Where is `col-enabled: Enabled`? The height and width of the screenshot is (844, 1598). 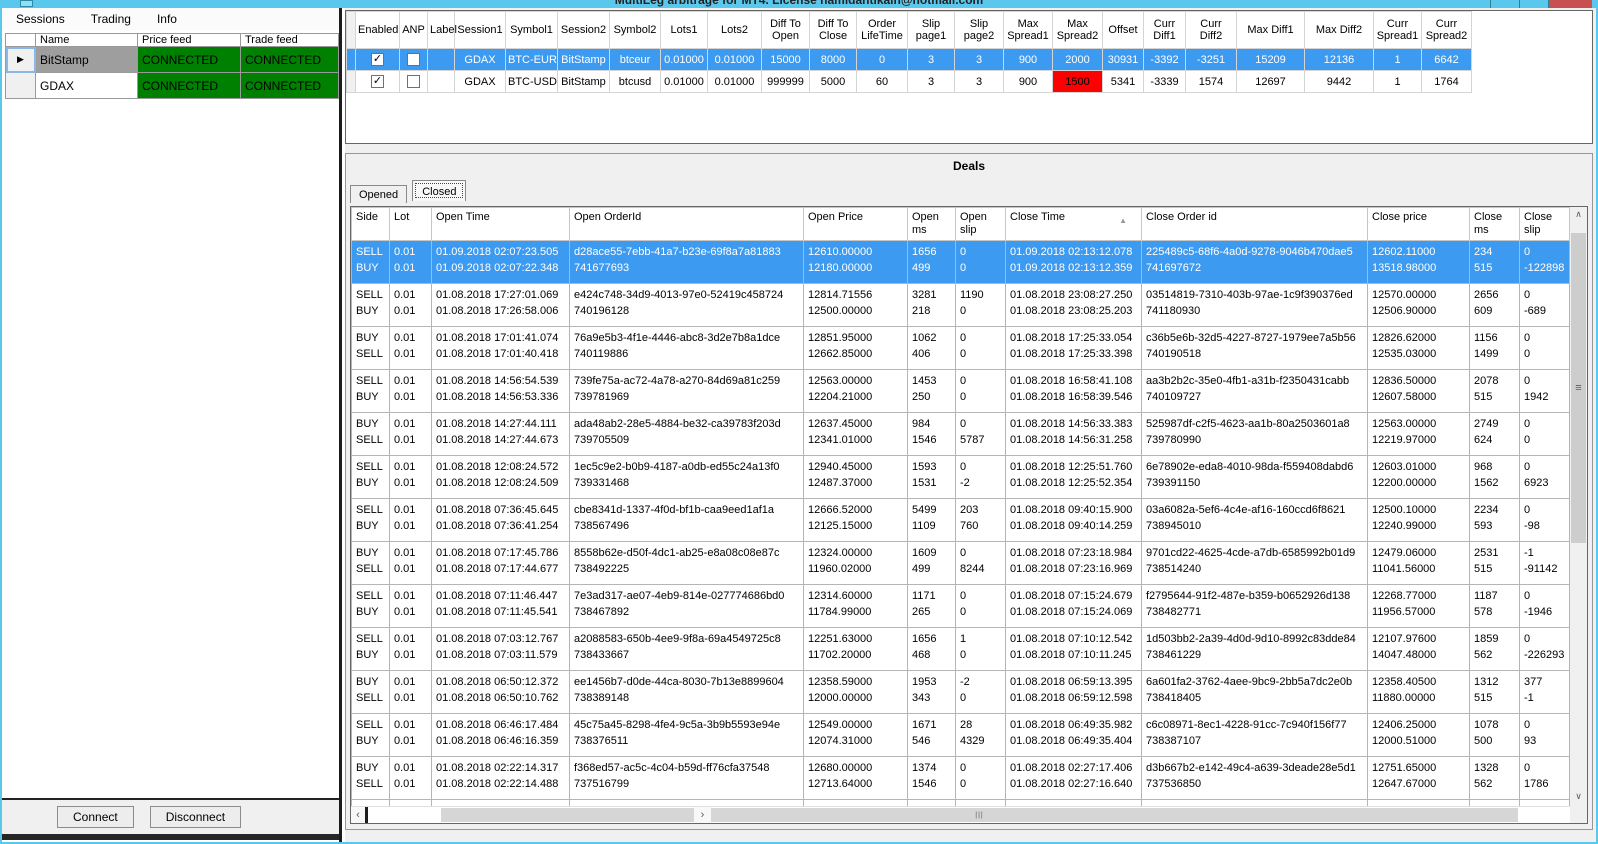
col-enabled: Enabled is located at coordinates (377, 30).